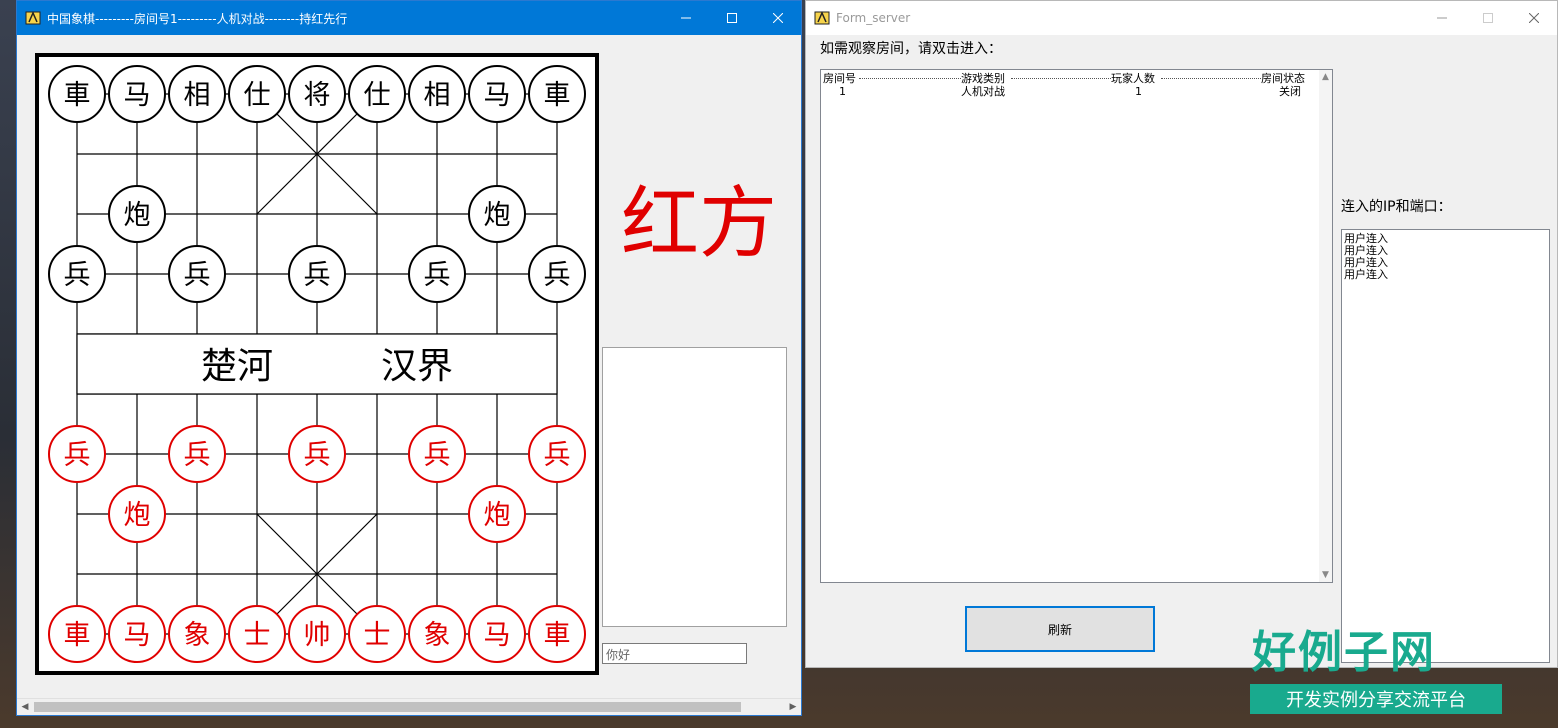  I want to click on piece-label: 象, so click(437, 635).